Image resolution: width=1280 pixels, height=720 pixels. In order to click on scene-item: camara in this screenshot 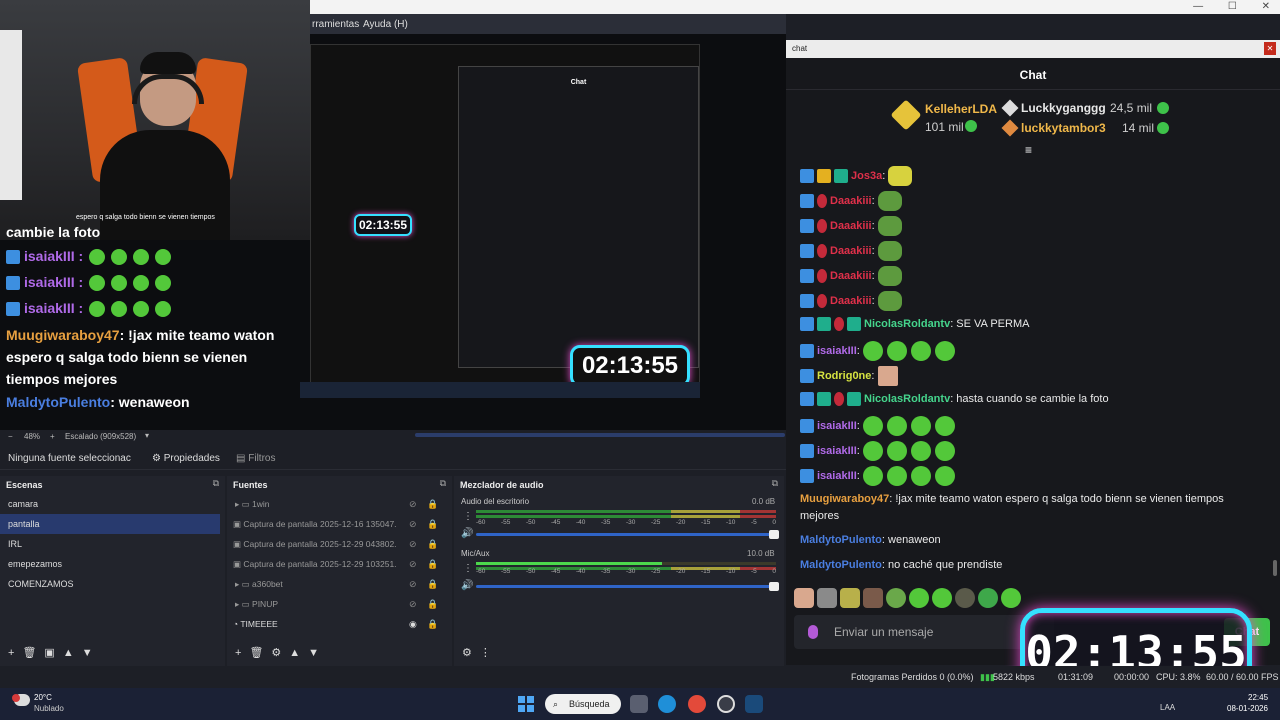, I will do `click(110, 504)`.